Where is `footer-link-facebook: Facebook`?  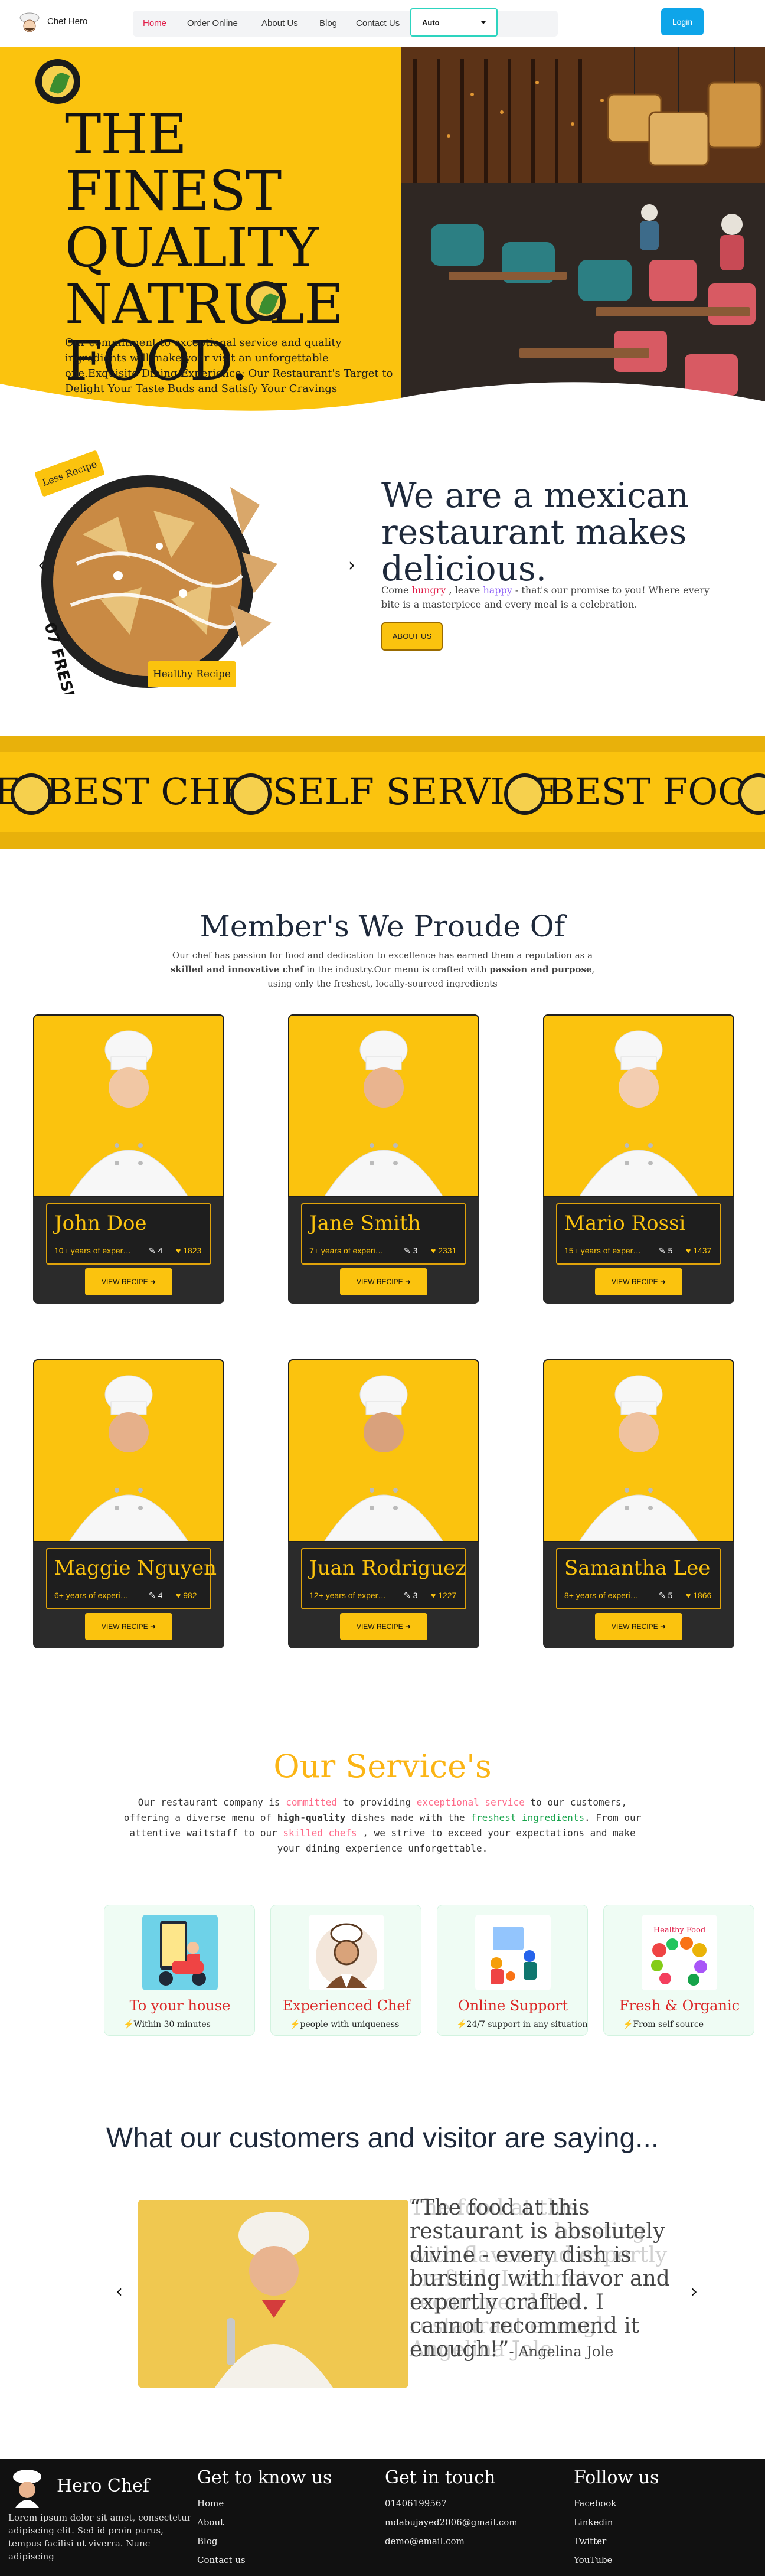
footer-link-facebook: Facebook is located at coordinates (595, 2503).